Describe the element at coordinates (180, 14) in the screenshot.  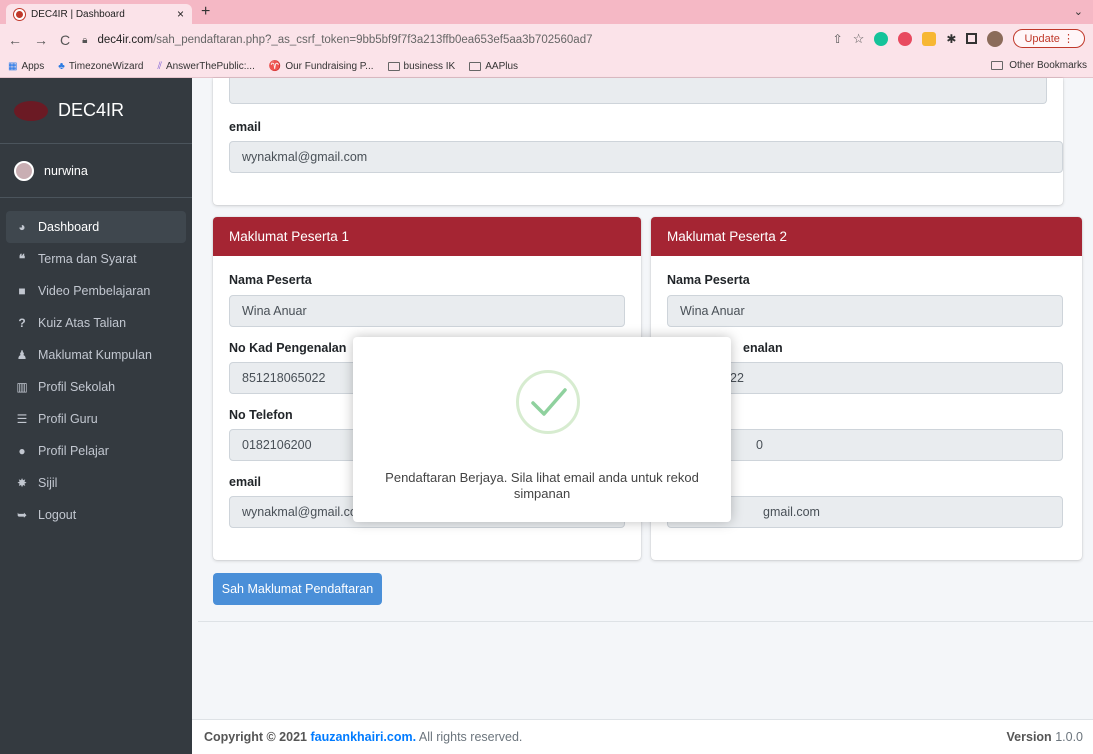
I see `tab-close-icon: ×` at that location.